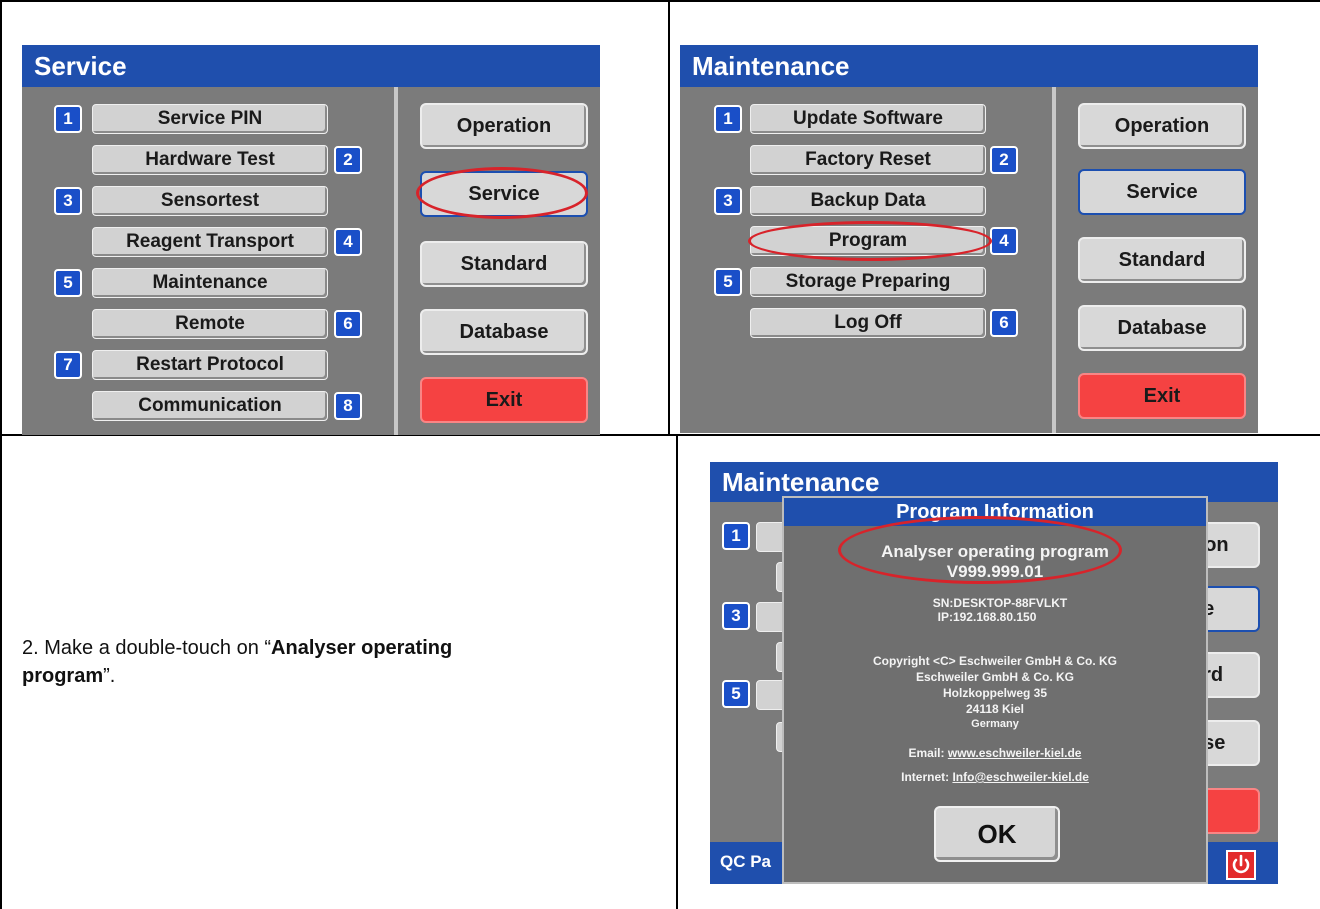 This screenshot has width=1320, height=909. I want to click on email-label: Email:, so click(926, 753).